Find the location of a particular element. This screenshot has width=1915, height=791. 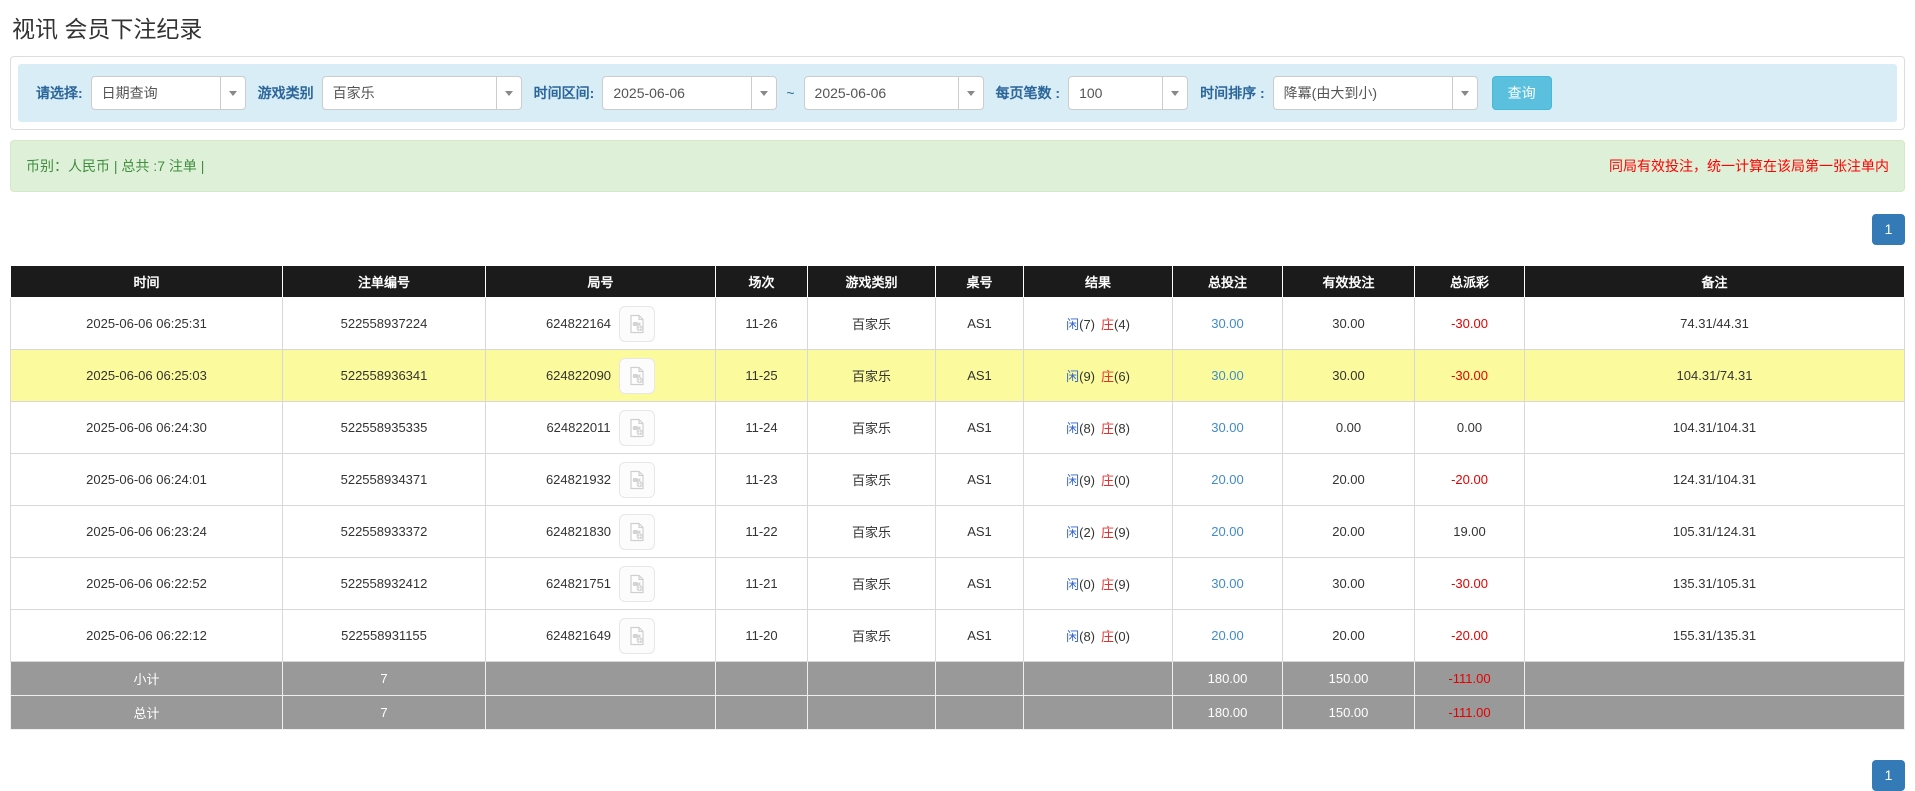

same-round-notice: 同局有效投注，统一计算在该局第一张注单内 is located at coordinates (1749, 166).